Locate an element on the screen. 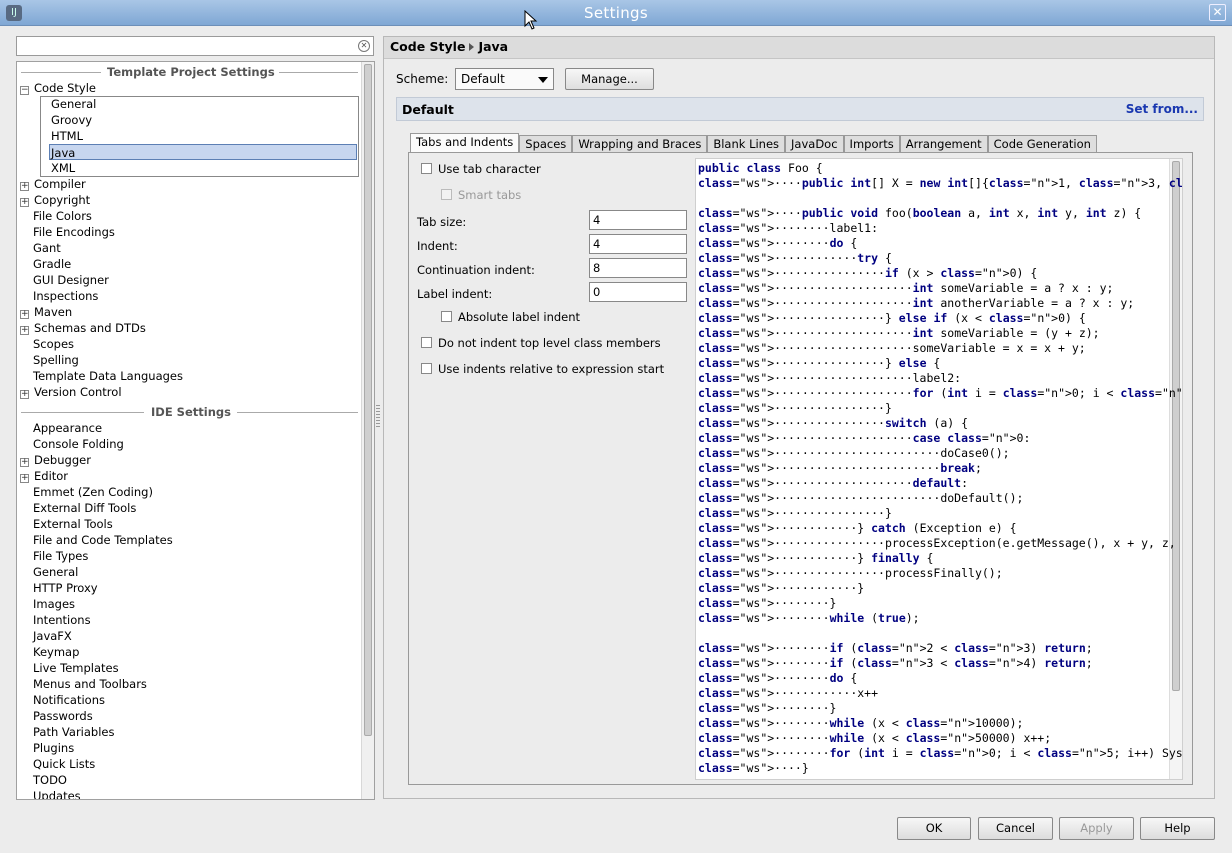  tree-item-file-encodings: File Encodings is located at coordinates (74, 232).